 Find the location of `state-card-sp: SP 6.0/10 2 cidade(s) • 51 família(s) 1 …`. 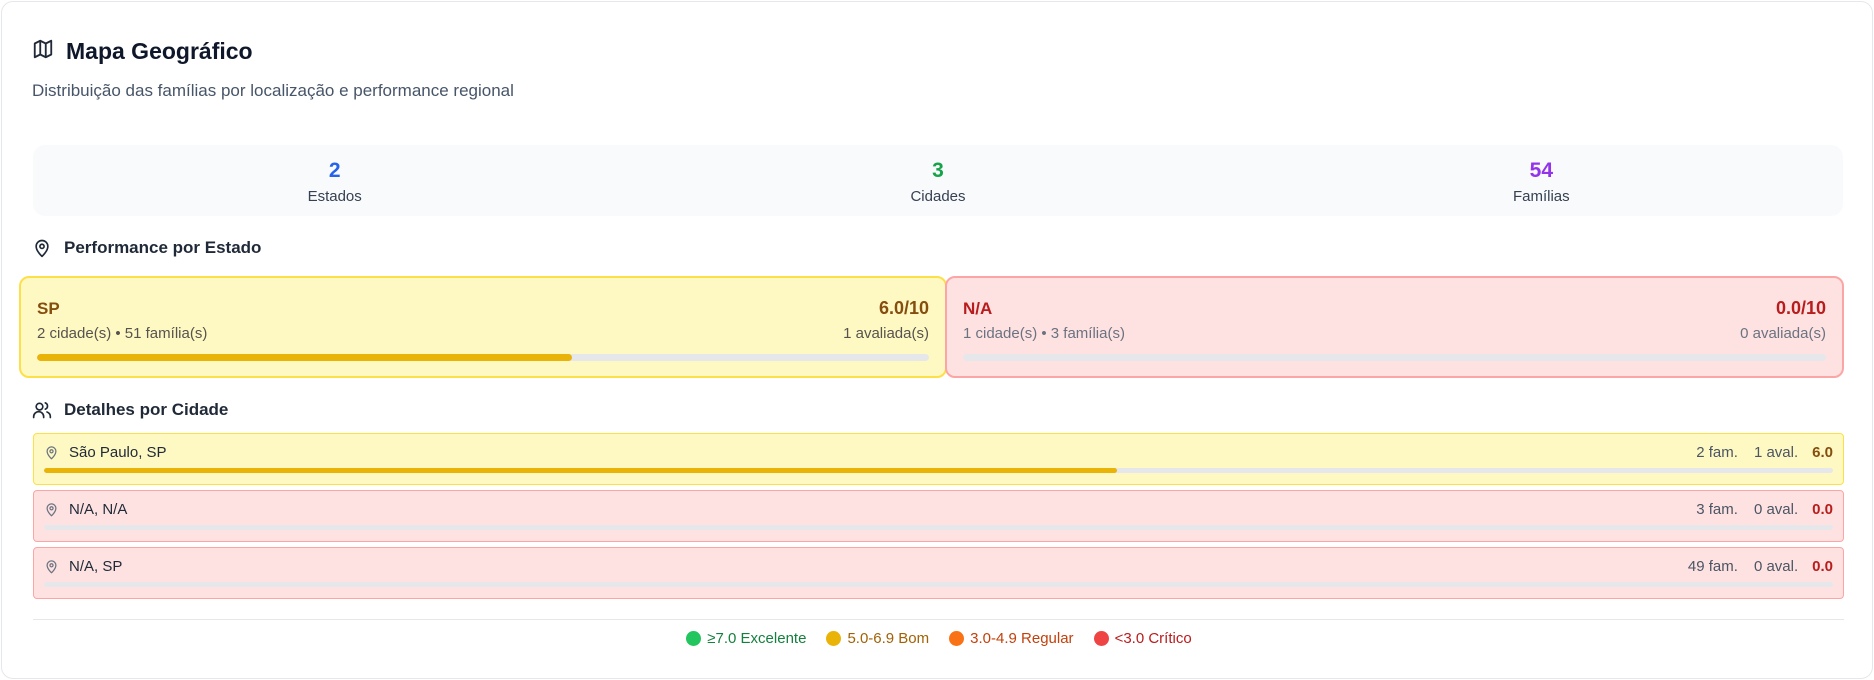

state-card-sp: SP 6.0/10 2 cidade(s) • 51 família(s) 1 … is located at coordinates (483, 327).